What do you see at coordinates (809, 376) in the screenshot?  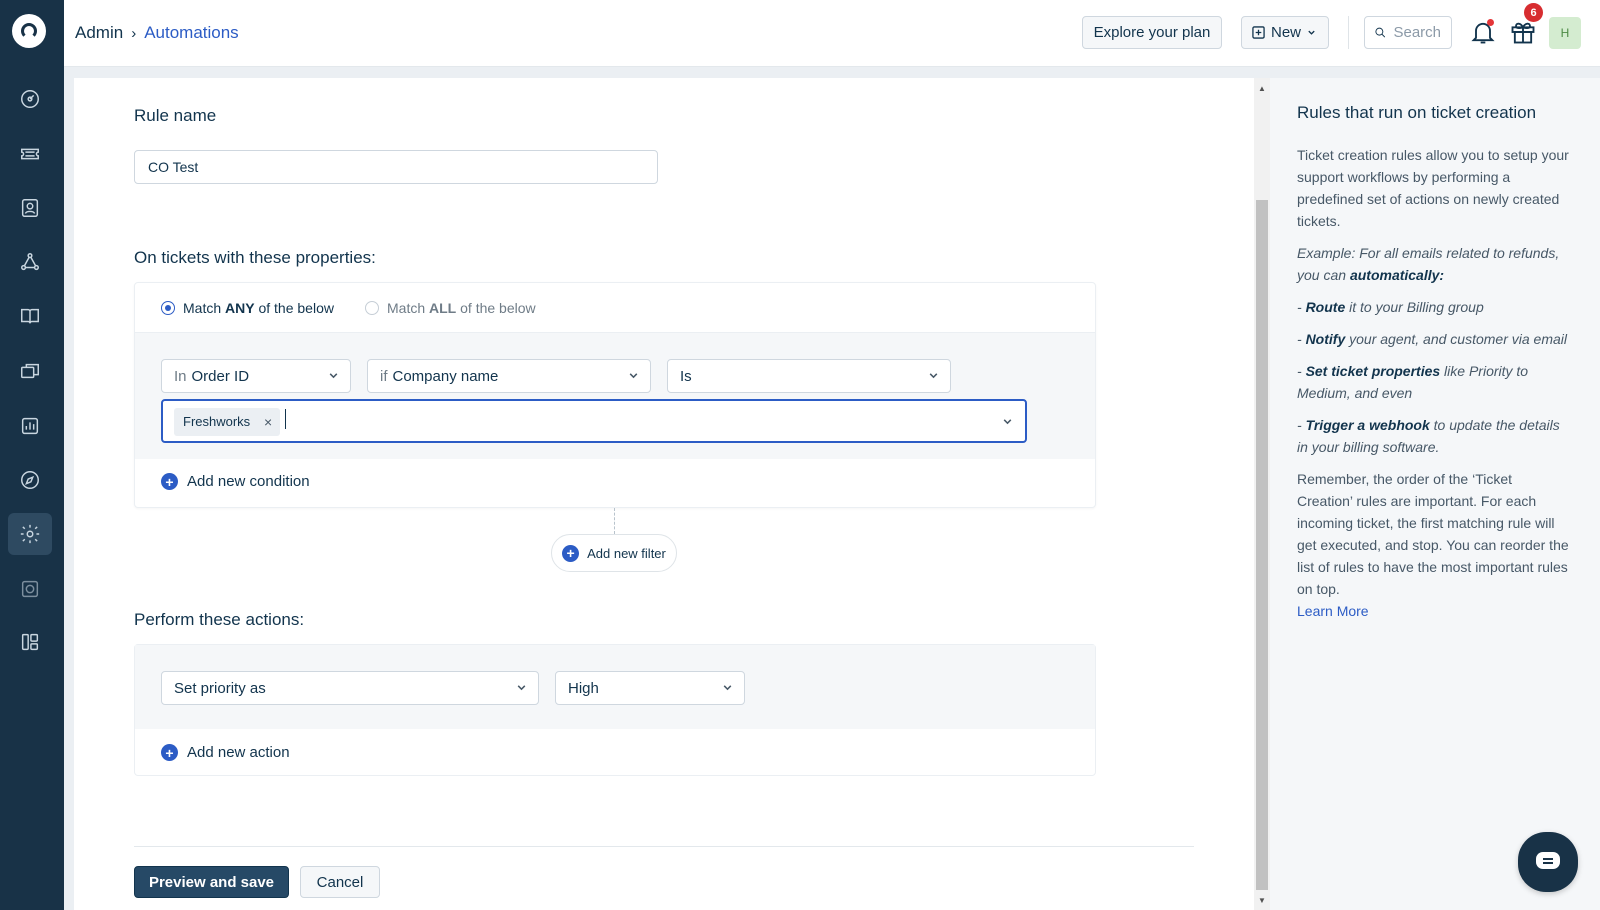 I see `condition-operator-select: Is` at bounding box center [809, 376].